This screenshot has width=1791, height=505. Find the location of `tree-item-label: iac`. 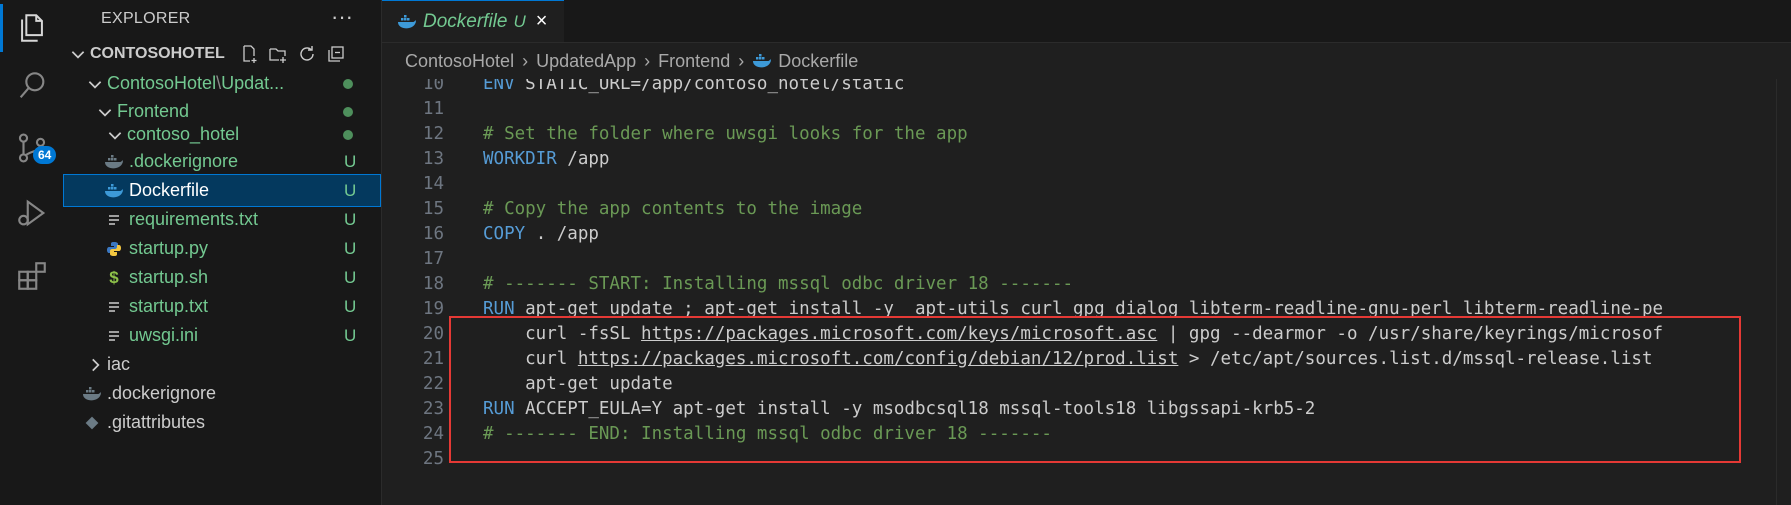

tree-item-label: iac is located at coordinates (119, 364).